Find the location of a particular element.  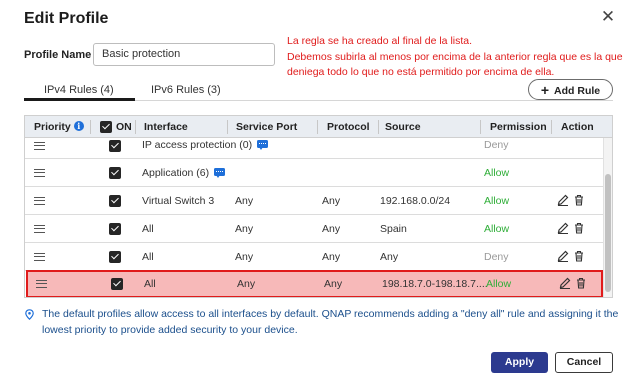

table-row: Application (6) Allow is located at coordinates (314, 173).